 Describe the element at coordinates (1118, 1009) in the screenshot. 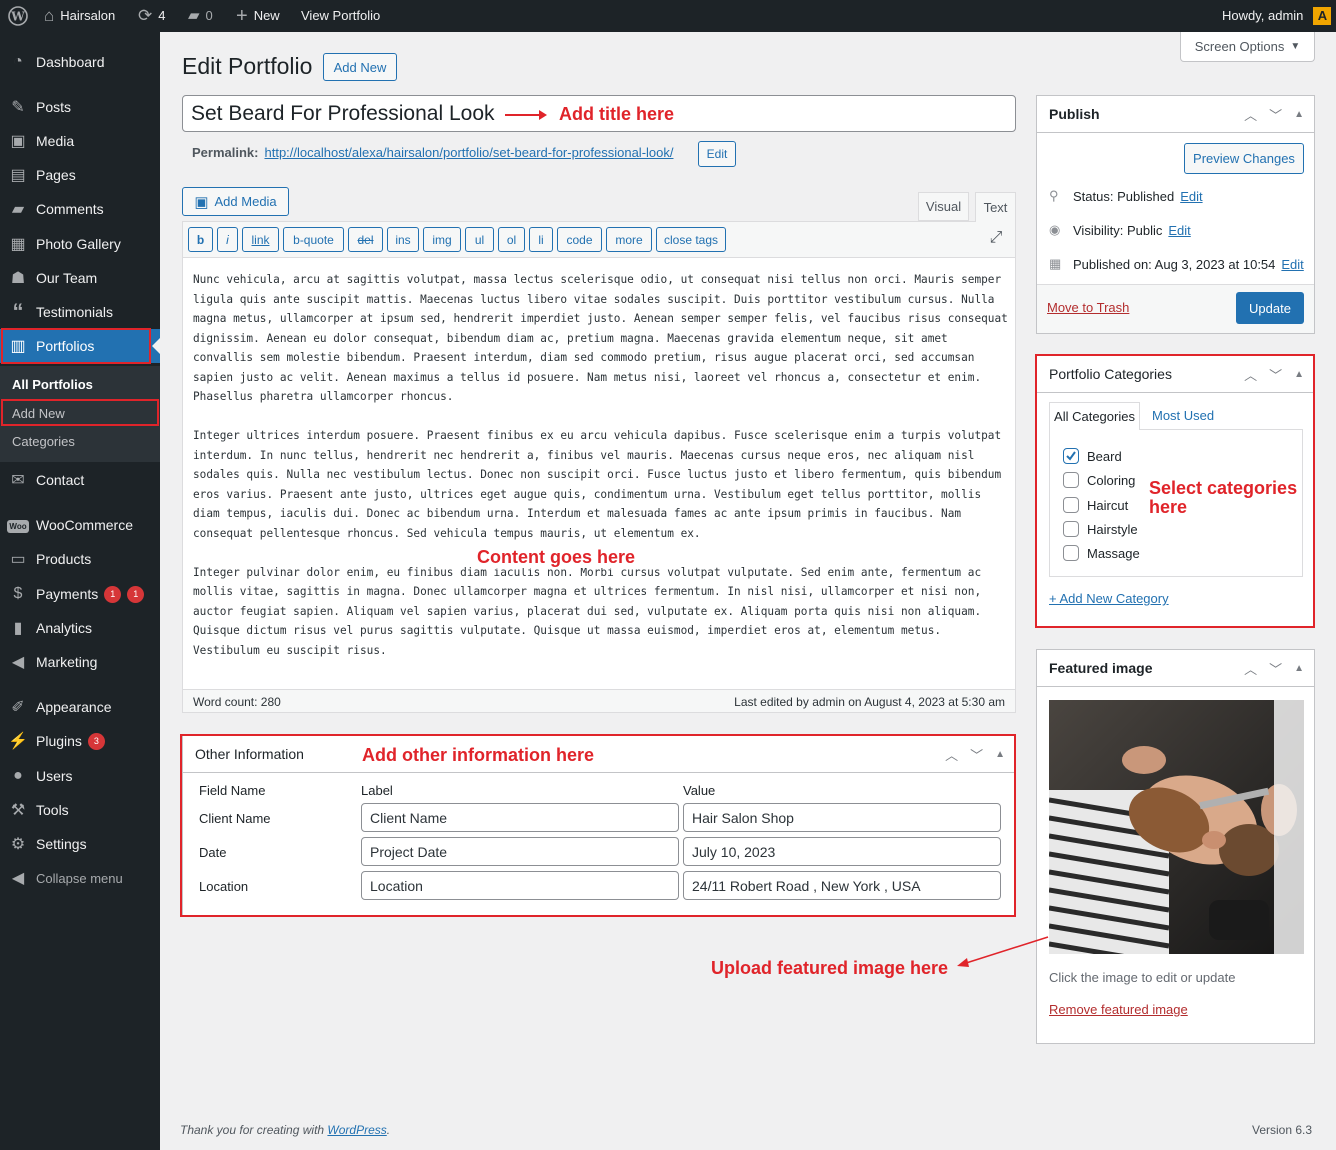

I see `remove-featured-image-link: Remove featured image` at that location.